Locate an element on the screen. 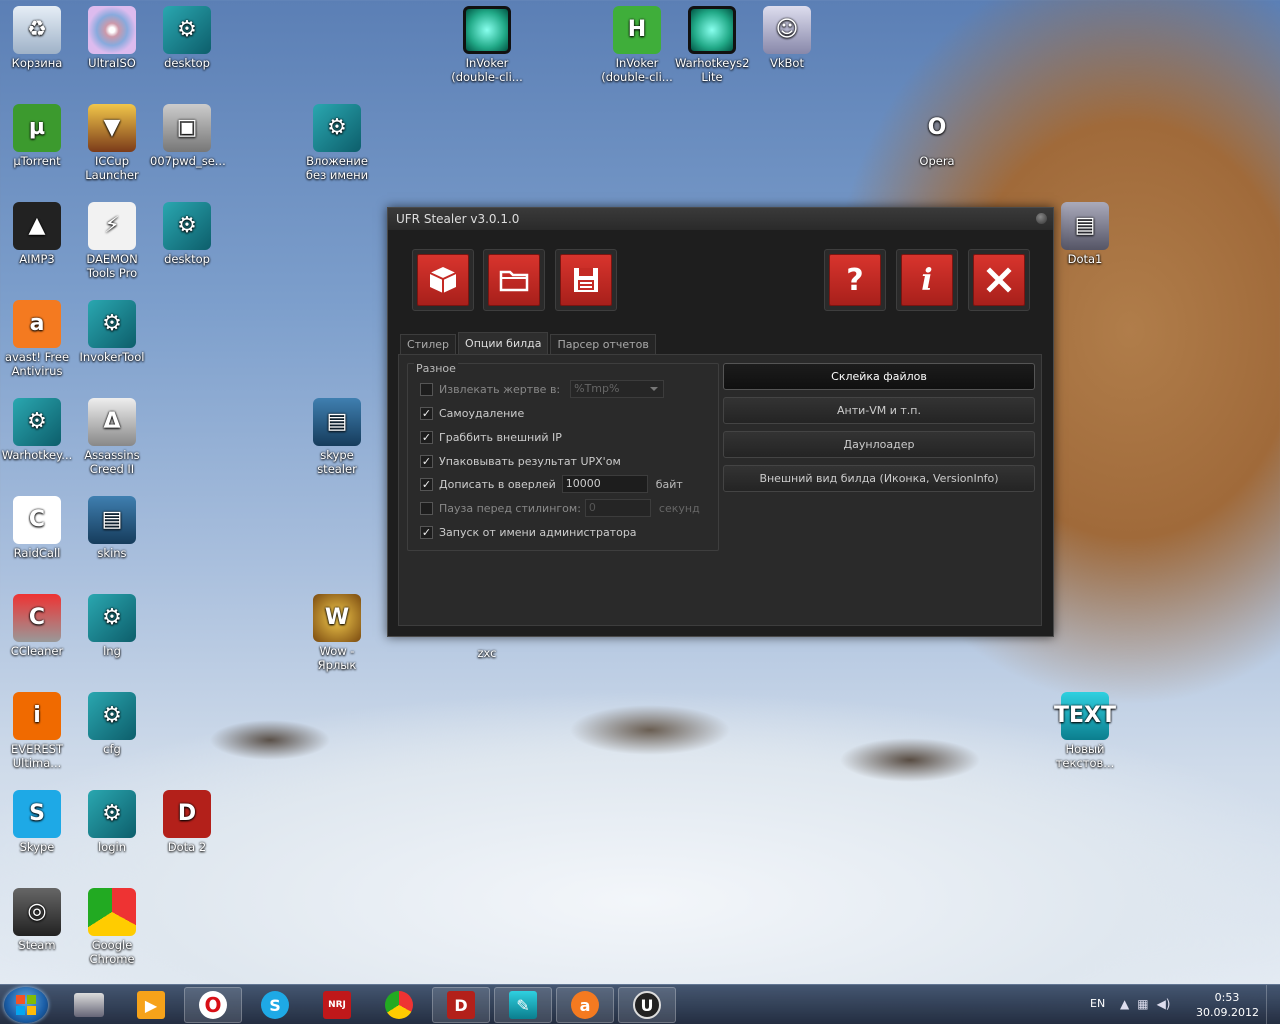  desktop-icon-daemon: ⚡ DAEMON Tools Pro is located at coordinates (112, 241).